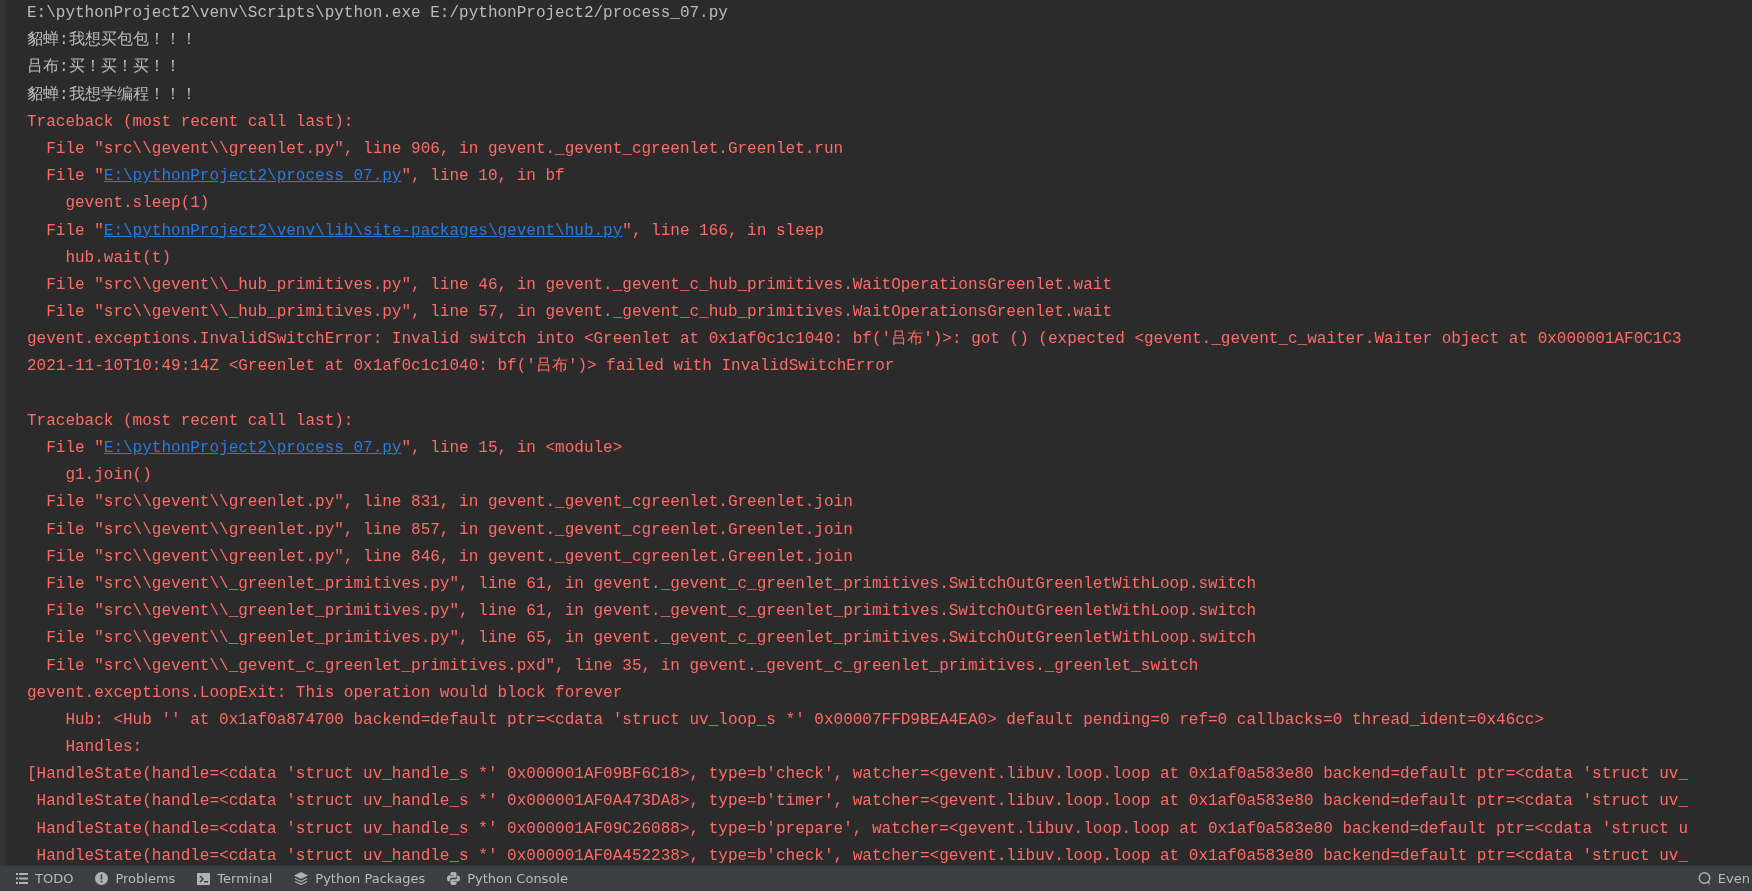 This screenshot has width=1752, height=891. What do you see at coordinates (204, 878) in the screenshot?
I see `terminal-icon` at bounding box center [204, 878].